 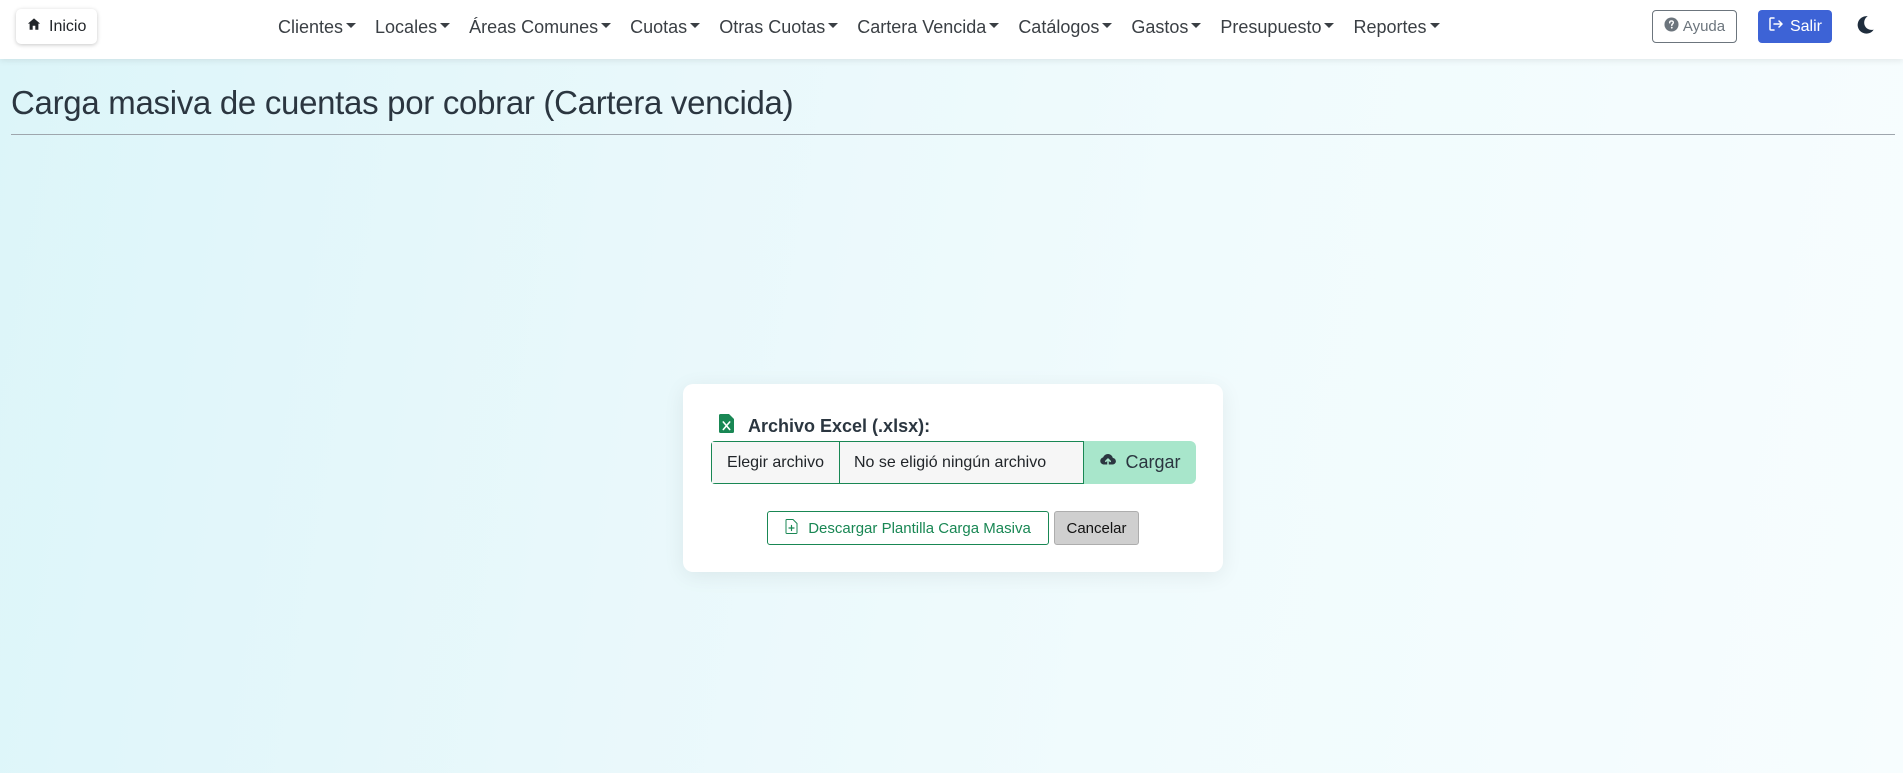 What do you see at coordinates (791, 528) in the screenshot?
I see `file-plus-icon` at bounding box center [791, 528].